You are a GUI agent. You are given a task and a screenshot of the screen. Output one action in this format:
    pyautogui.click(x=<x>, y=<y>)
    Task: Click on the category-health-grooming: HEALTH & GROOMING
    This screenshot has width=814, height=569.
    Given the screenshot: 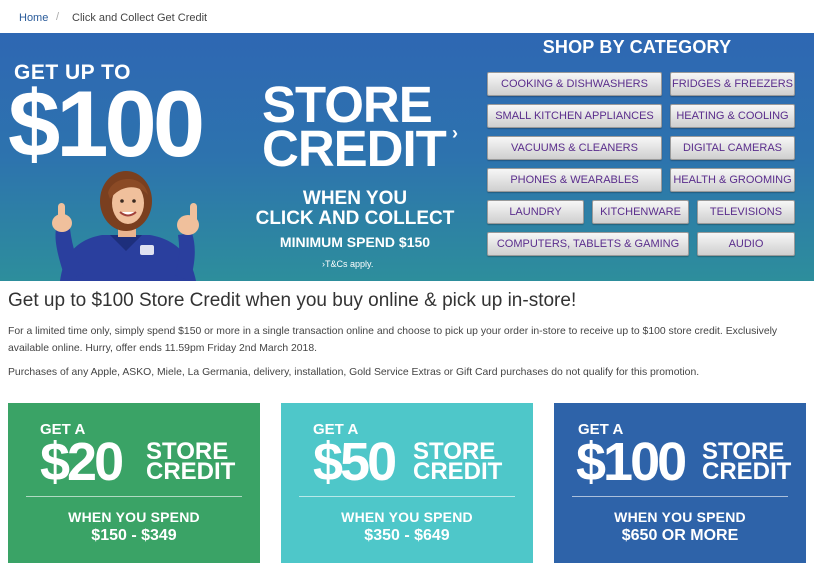 What is the action you would take?
    pyautogui.click(x=732, y=180)
    